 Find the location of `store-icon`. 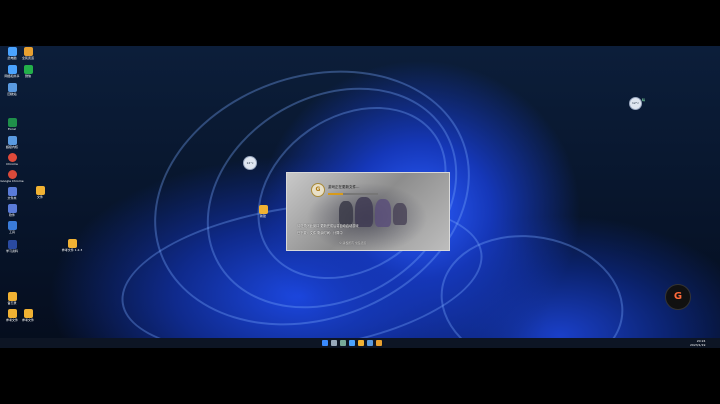

store-icon is located at coordinates (370, 343).